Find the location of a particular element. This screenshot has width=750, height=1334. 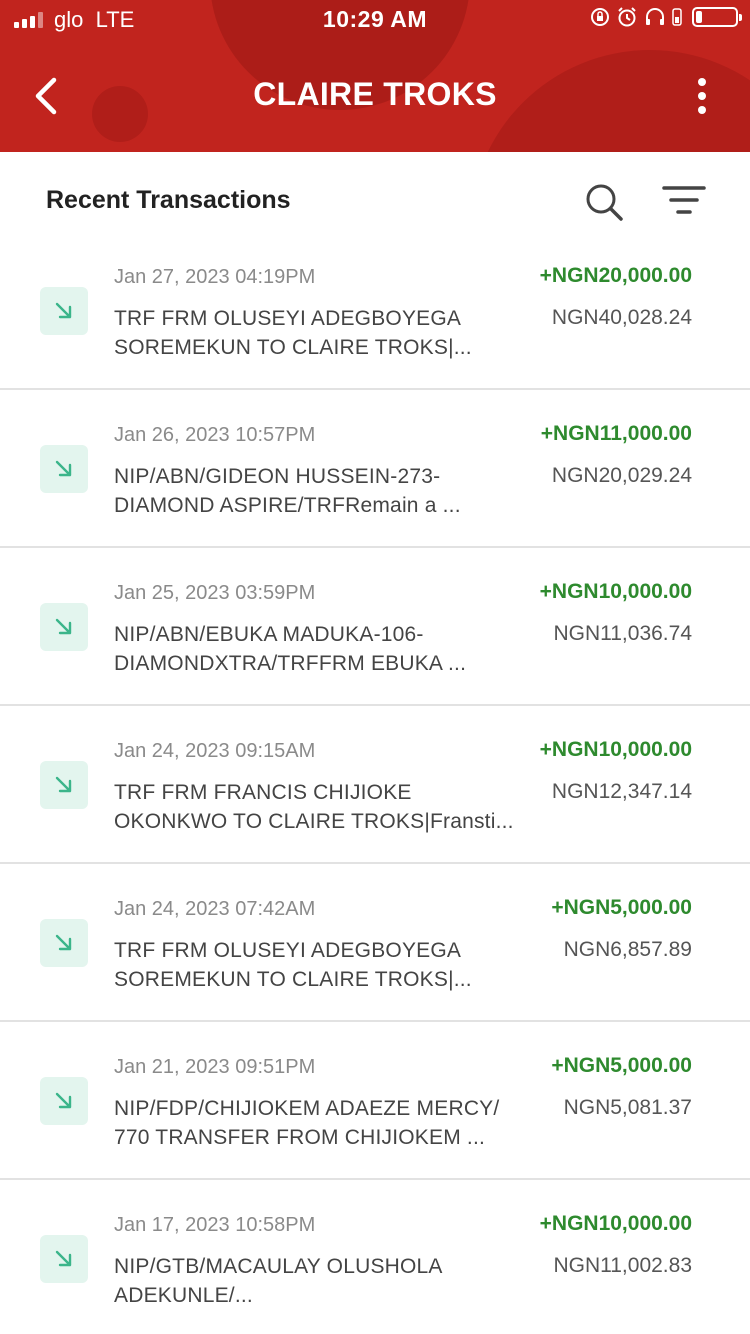

transaction-date: Jan 21, 2023 09:51PM is located at coordinates (215, 1067).